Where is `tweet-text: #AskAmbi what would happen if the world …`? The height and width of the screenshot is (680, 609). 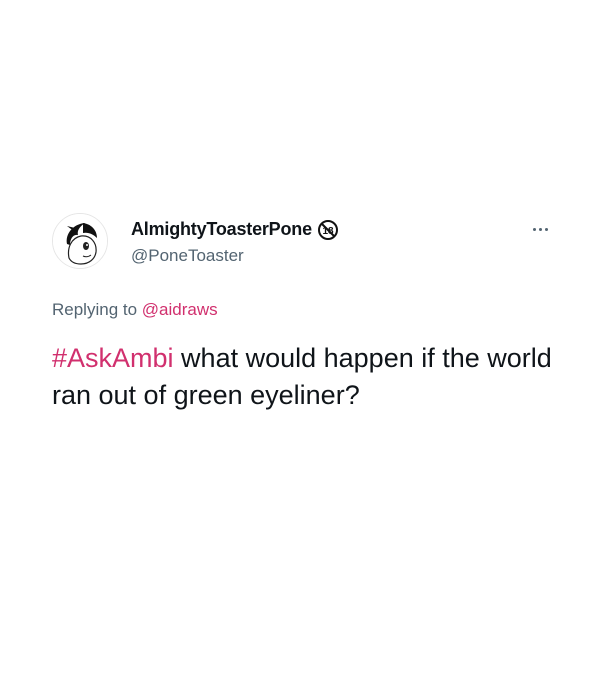 tweet-text: #AskAmbi what would happen if the world … is located at coordinates (312, 377).